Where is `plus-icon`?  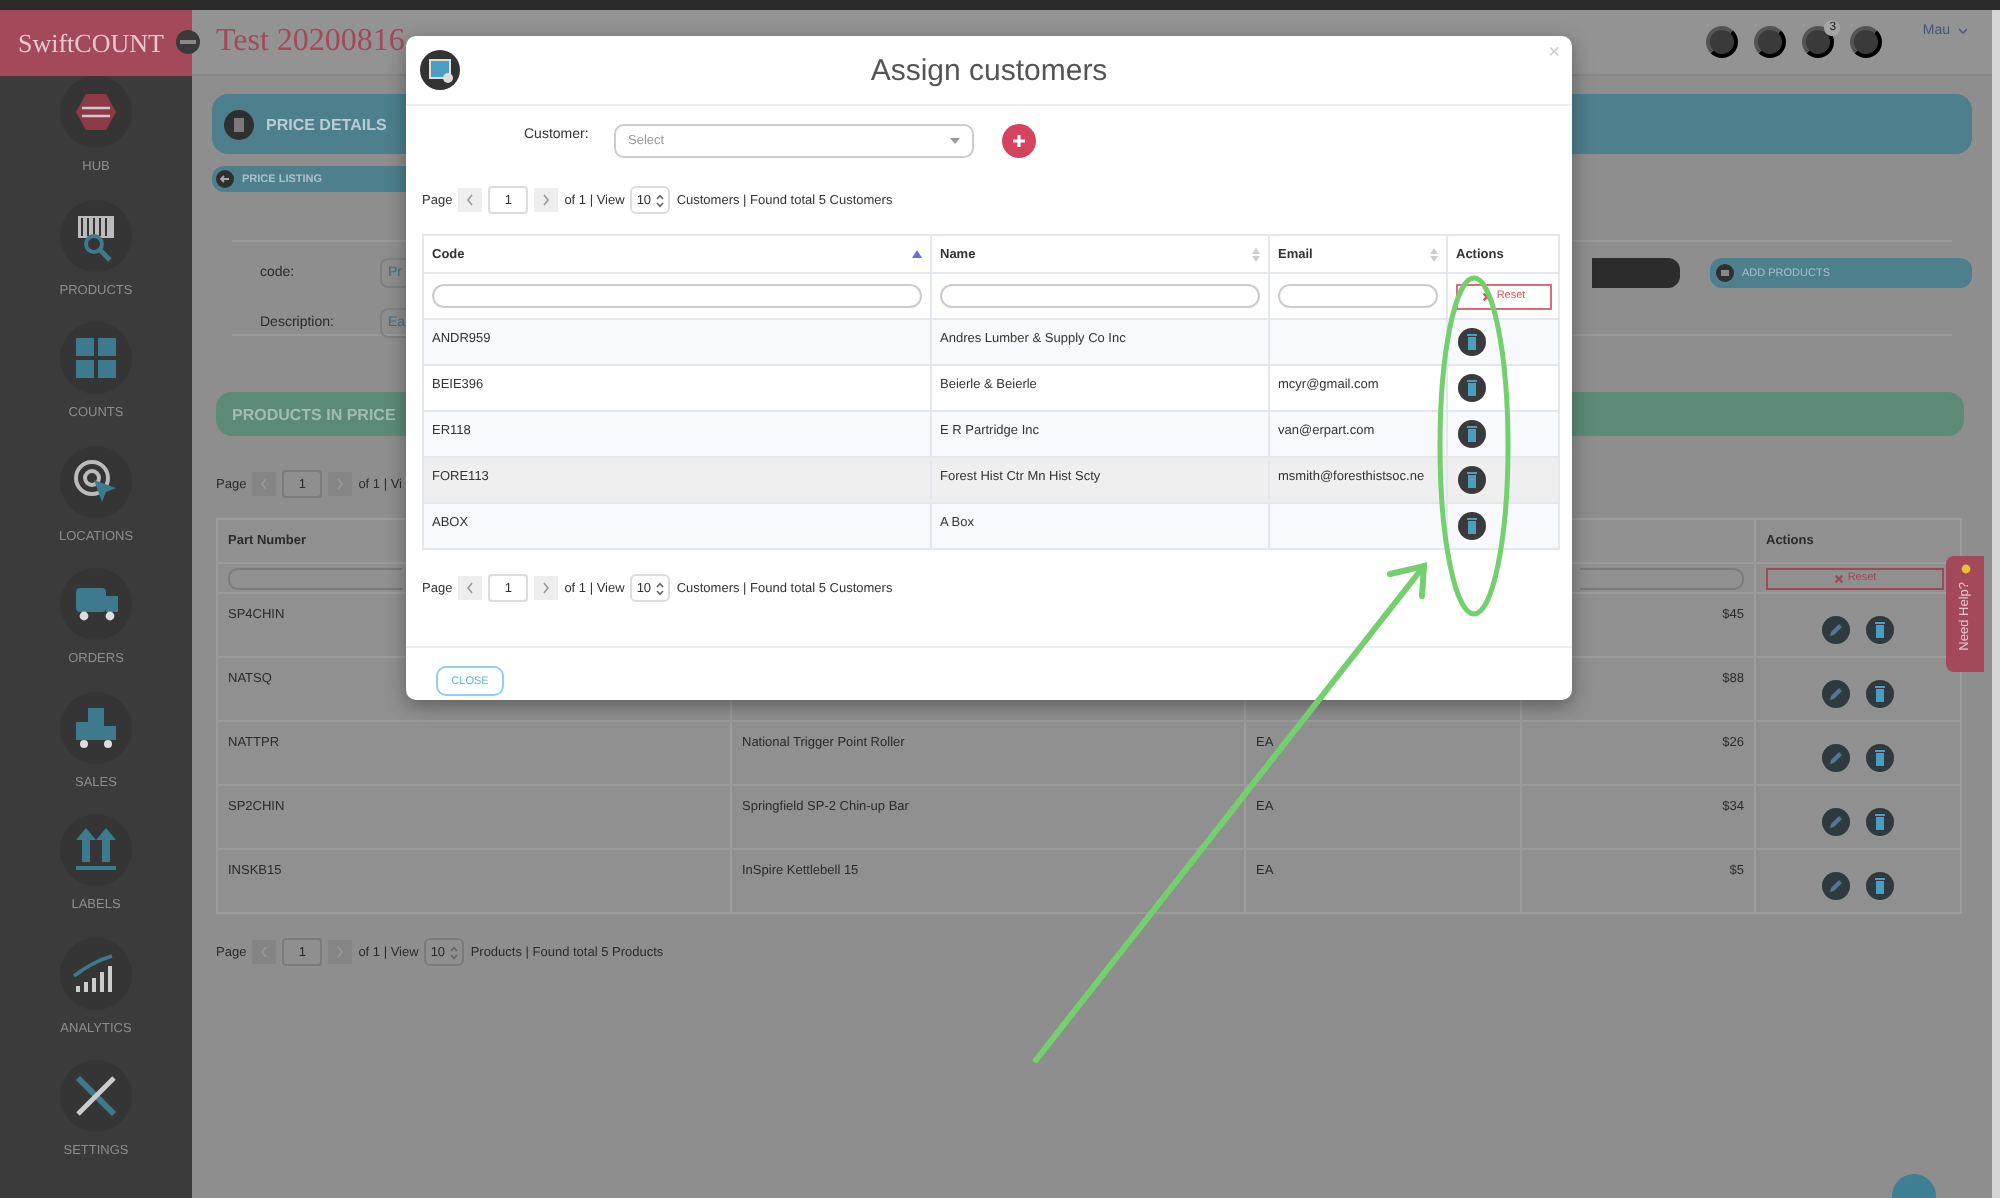 plus-icon is located at coordinates (1019, 141).